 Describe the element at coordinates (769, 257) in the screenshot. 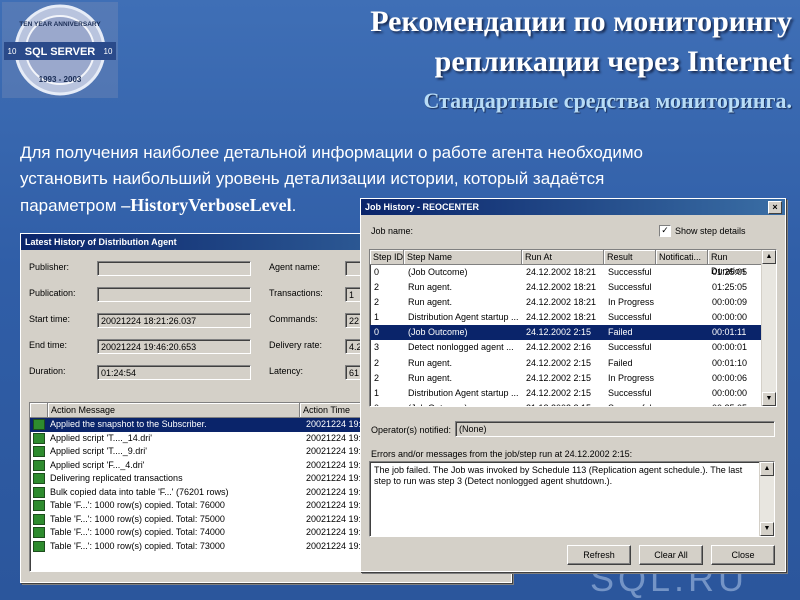

I see `scroll-up-icon: ▲` at that location.